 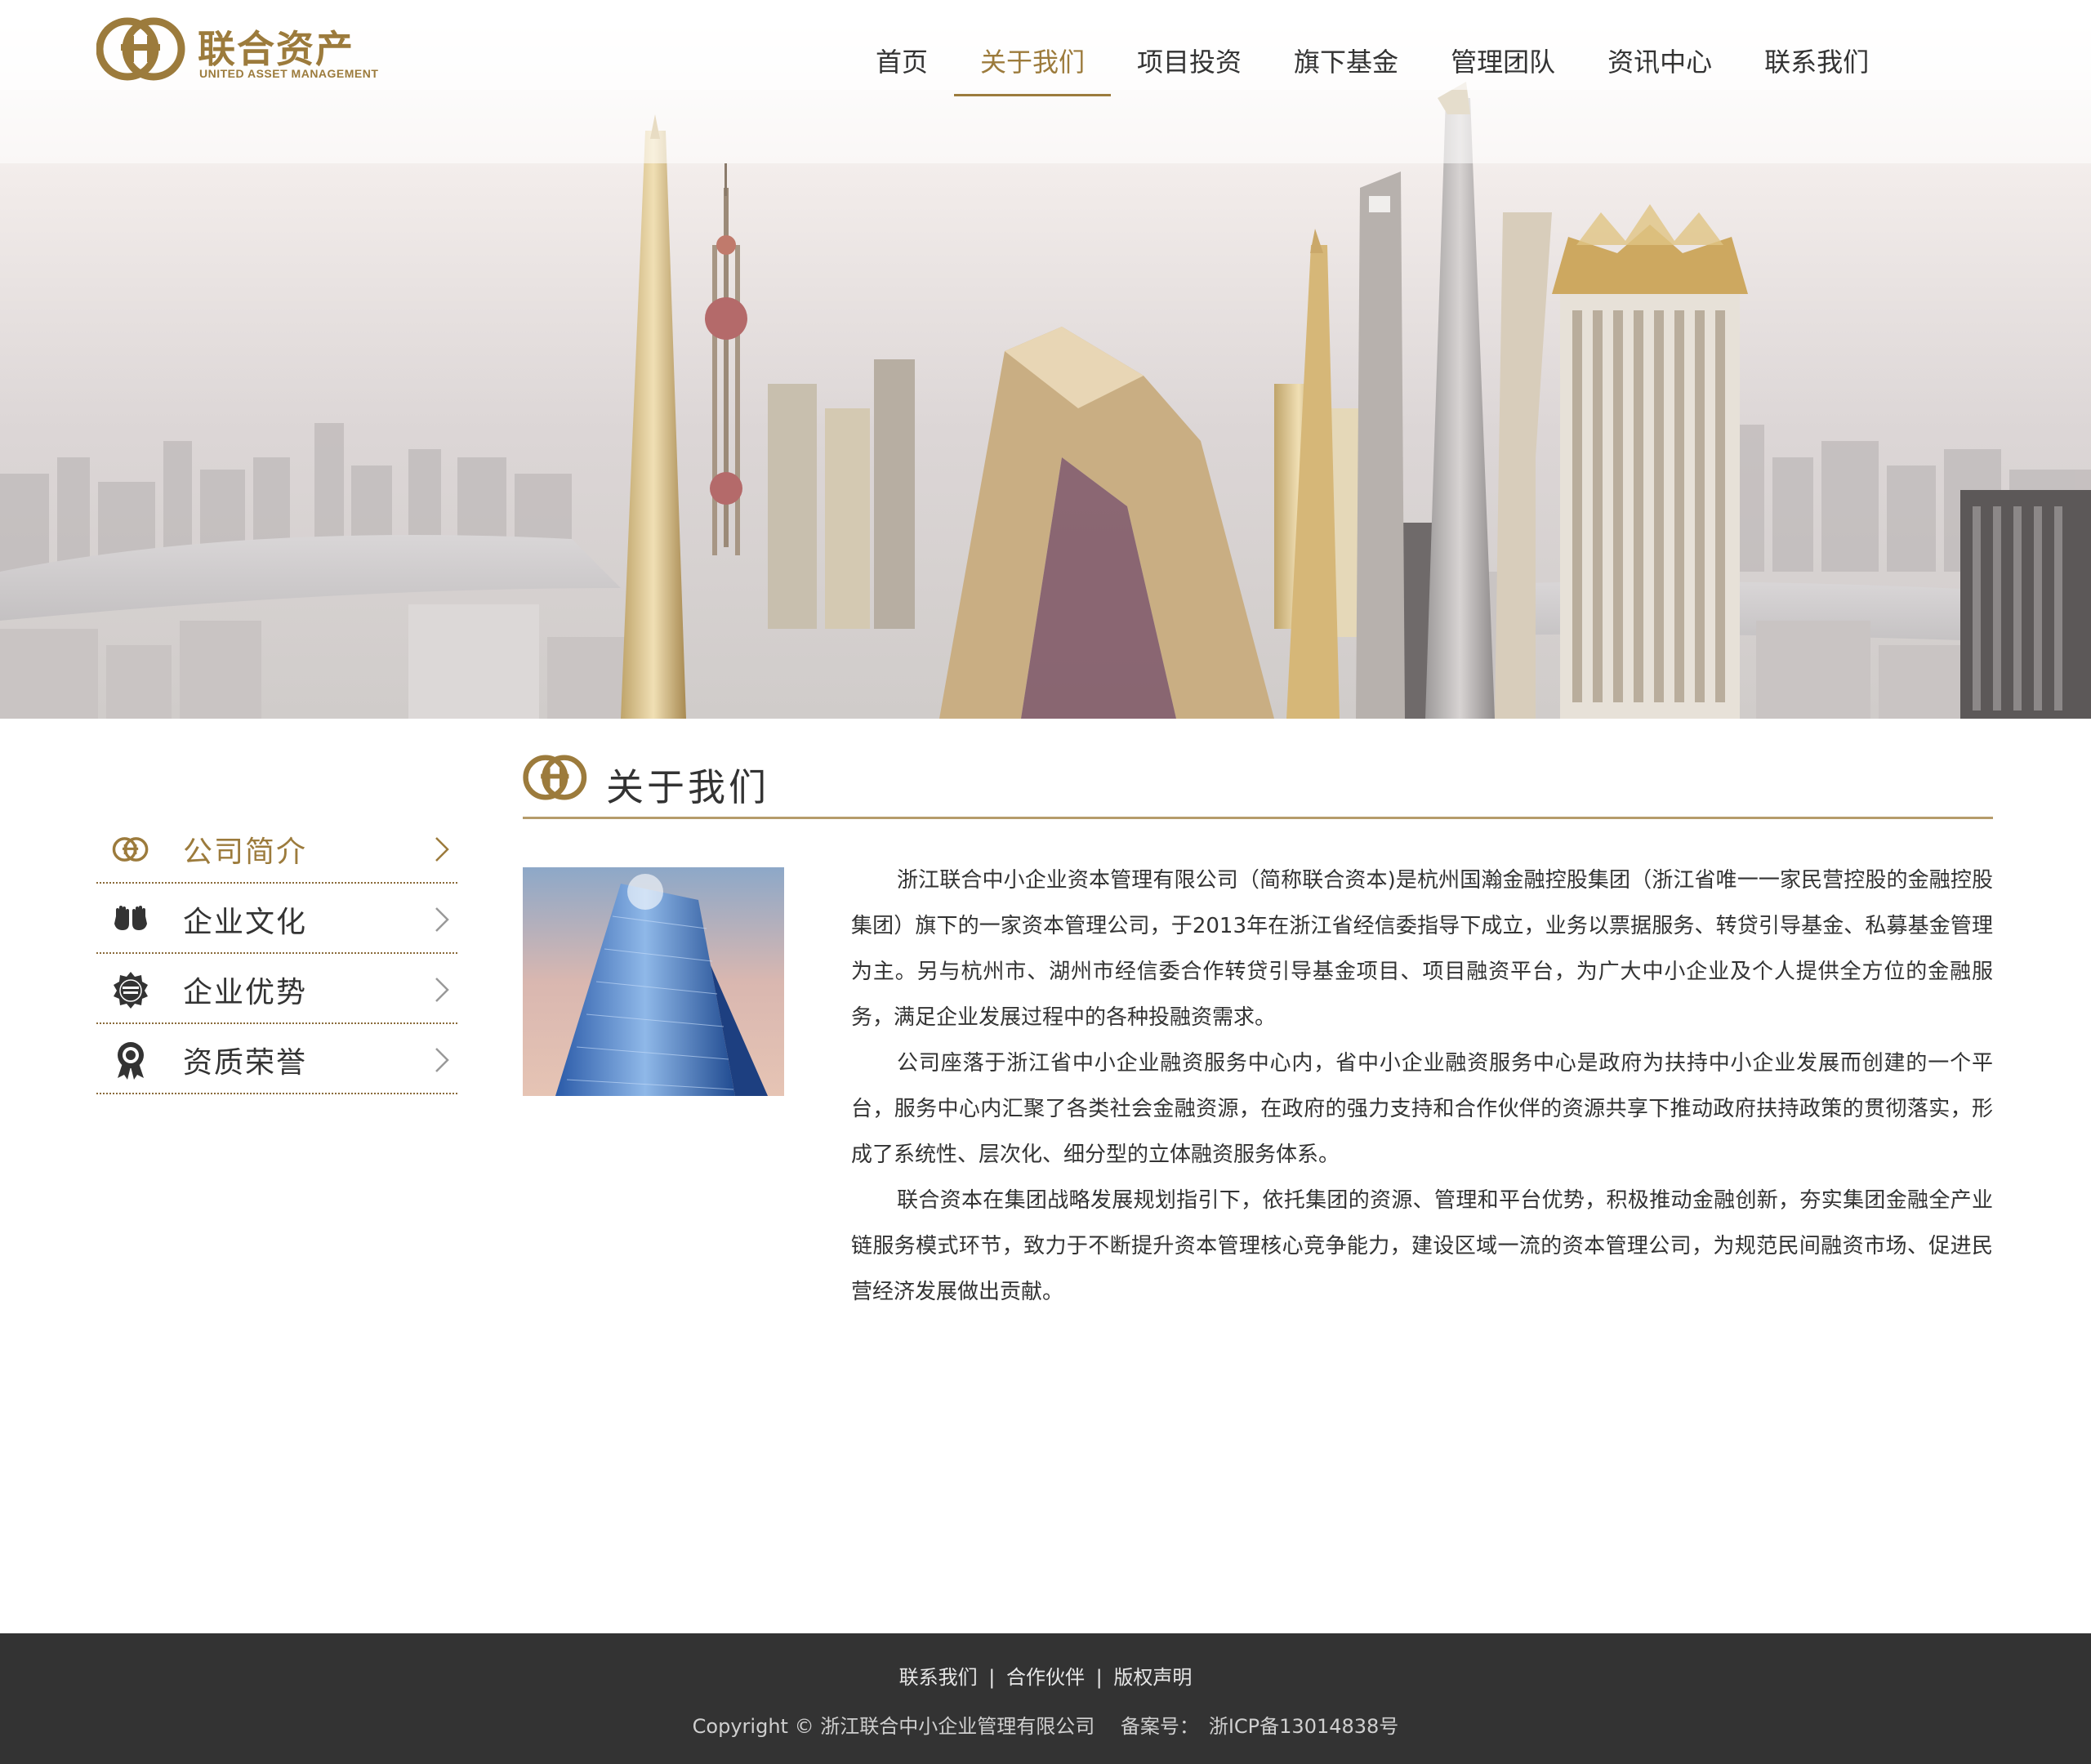 I want to click on nav-news: 资讯中心, so click(x=1659, y=48).